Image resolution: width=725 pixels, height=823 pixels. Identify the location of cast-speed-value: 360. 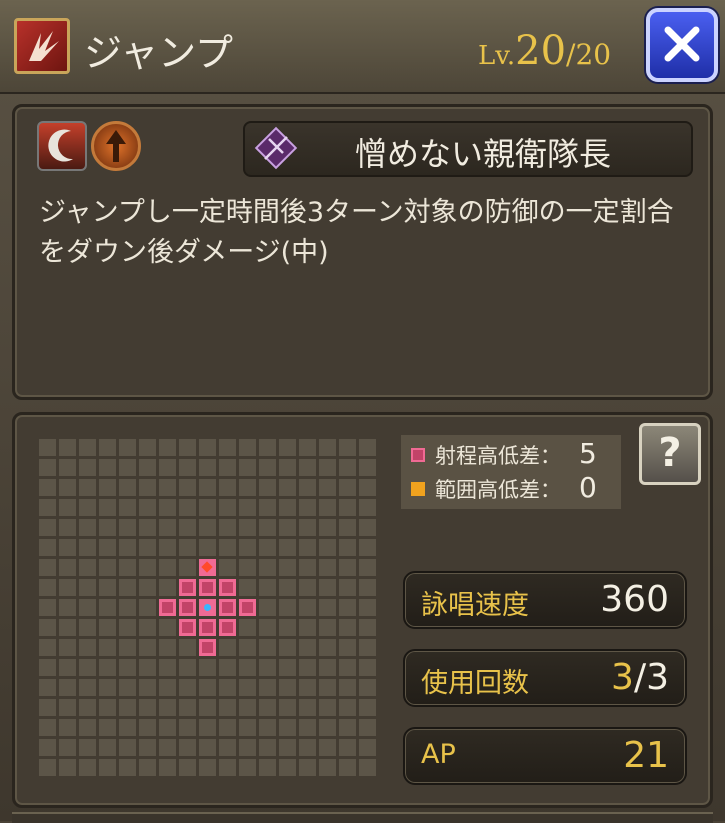
(634, 599).